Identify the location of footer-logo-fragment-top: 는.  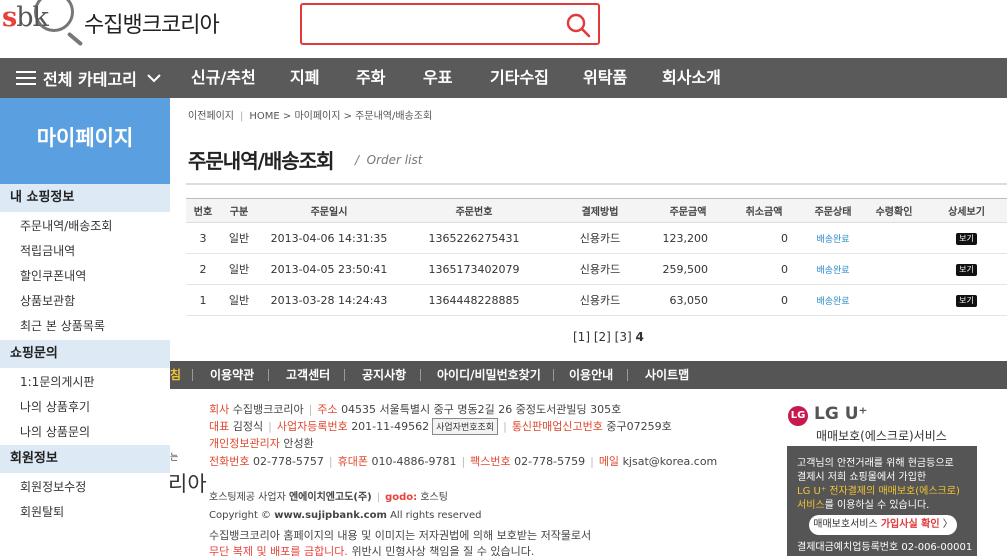
(174, 458).